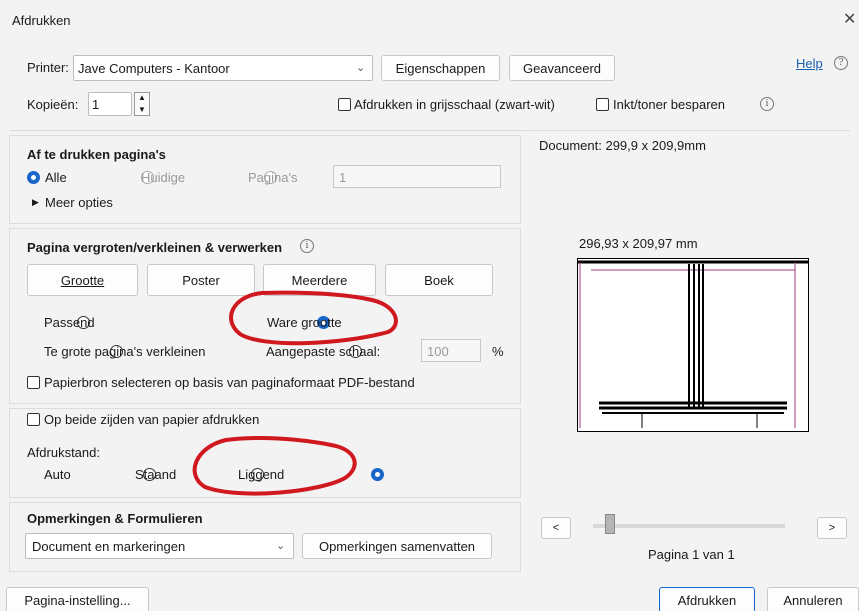 The image size is (859, 611). Describe the element at coordinates (142, 109) in the screenshot. I see `spin-down-icon: ▼` at that location.